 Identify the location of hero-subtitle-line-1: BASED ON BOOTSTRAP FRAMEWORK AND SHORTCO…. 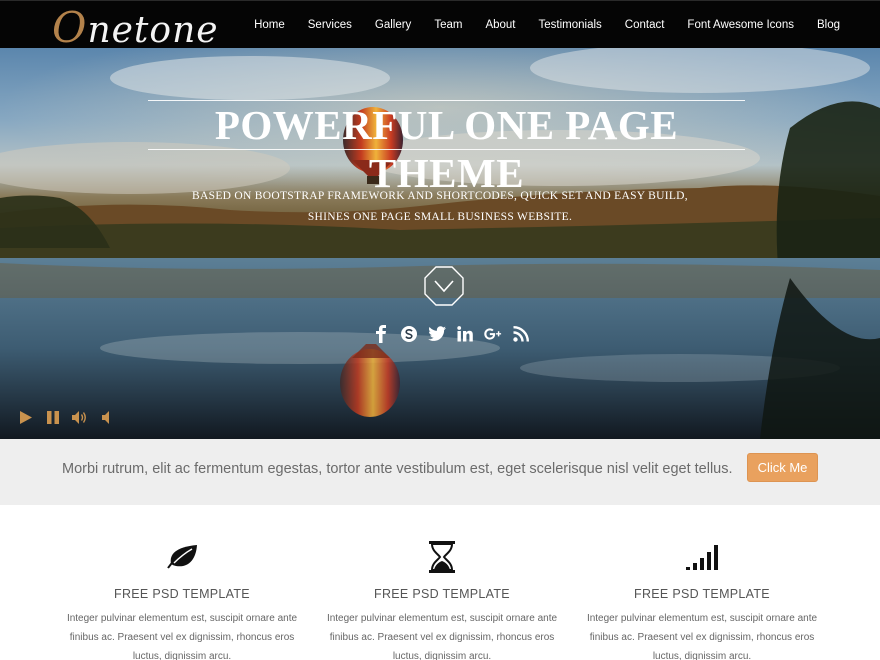
(440, 196).